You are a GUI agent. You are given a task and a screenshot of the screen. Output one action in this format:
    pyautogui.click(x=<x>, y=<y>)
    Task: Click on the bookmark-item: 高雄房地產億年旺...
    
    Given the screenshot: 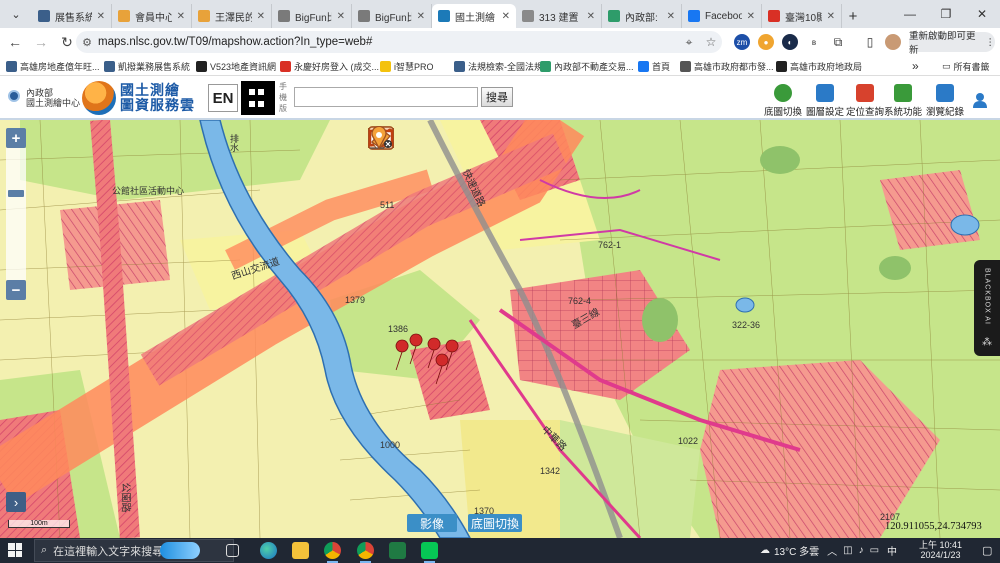 What is the action you would take?
    pyautogui.click(x=53, y=66)
    